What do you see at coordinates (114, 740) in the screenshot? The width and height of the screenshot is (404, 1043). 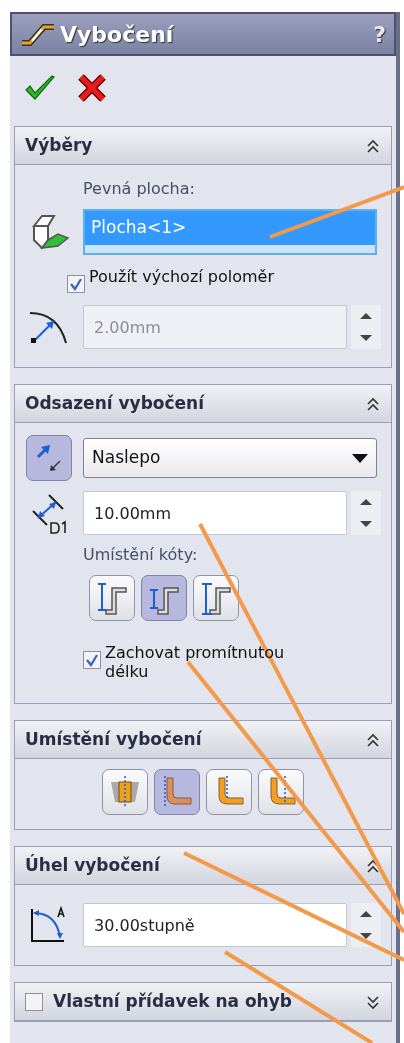 I see `group-title: Umístění vybočení` at bounding box center [114, 740].